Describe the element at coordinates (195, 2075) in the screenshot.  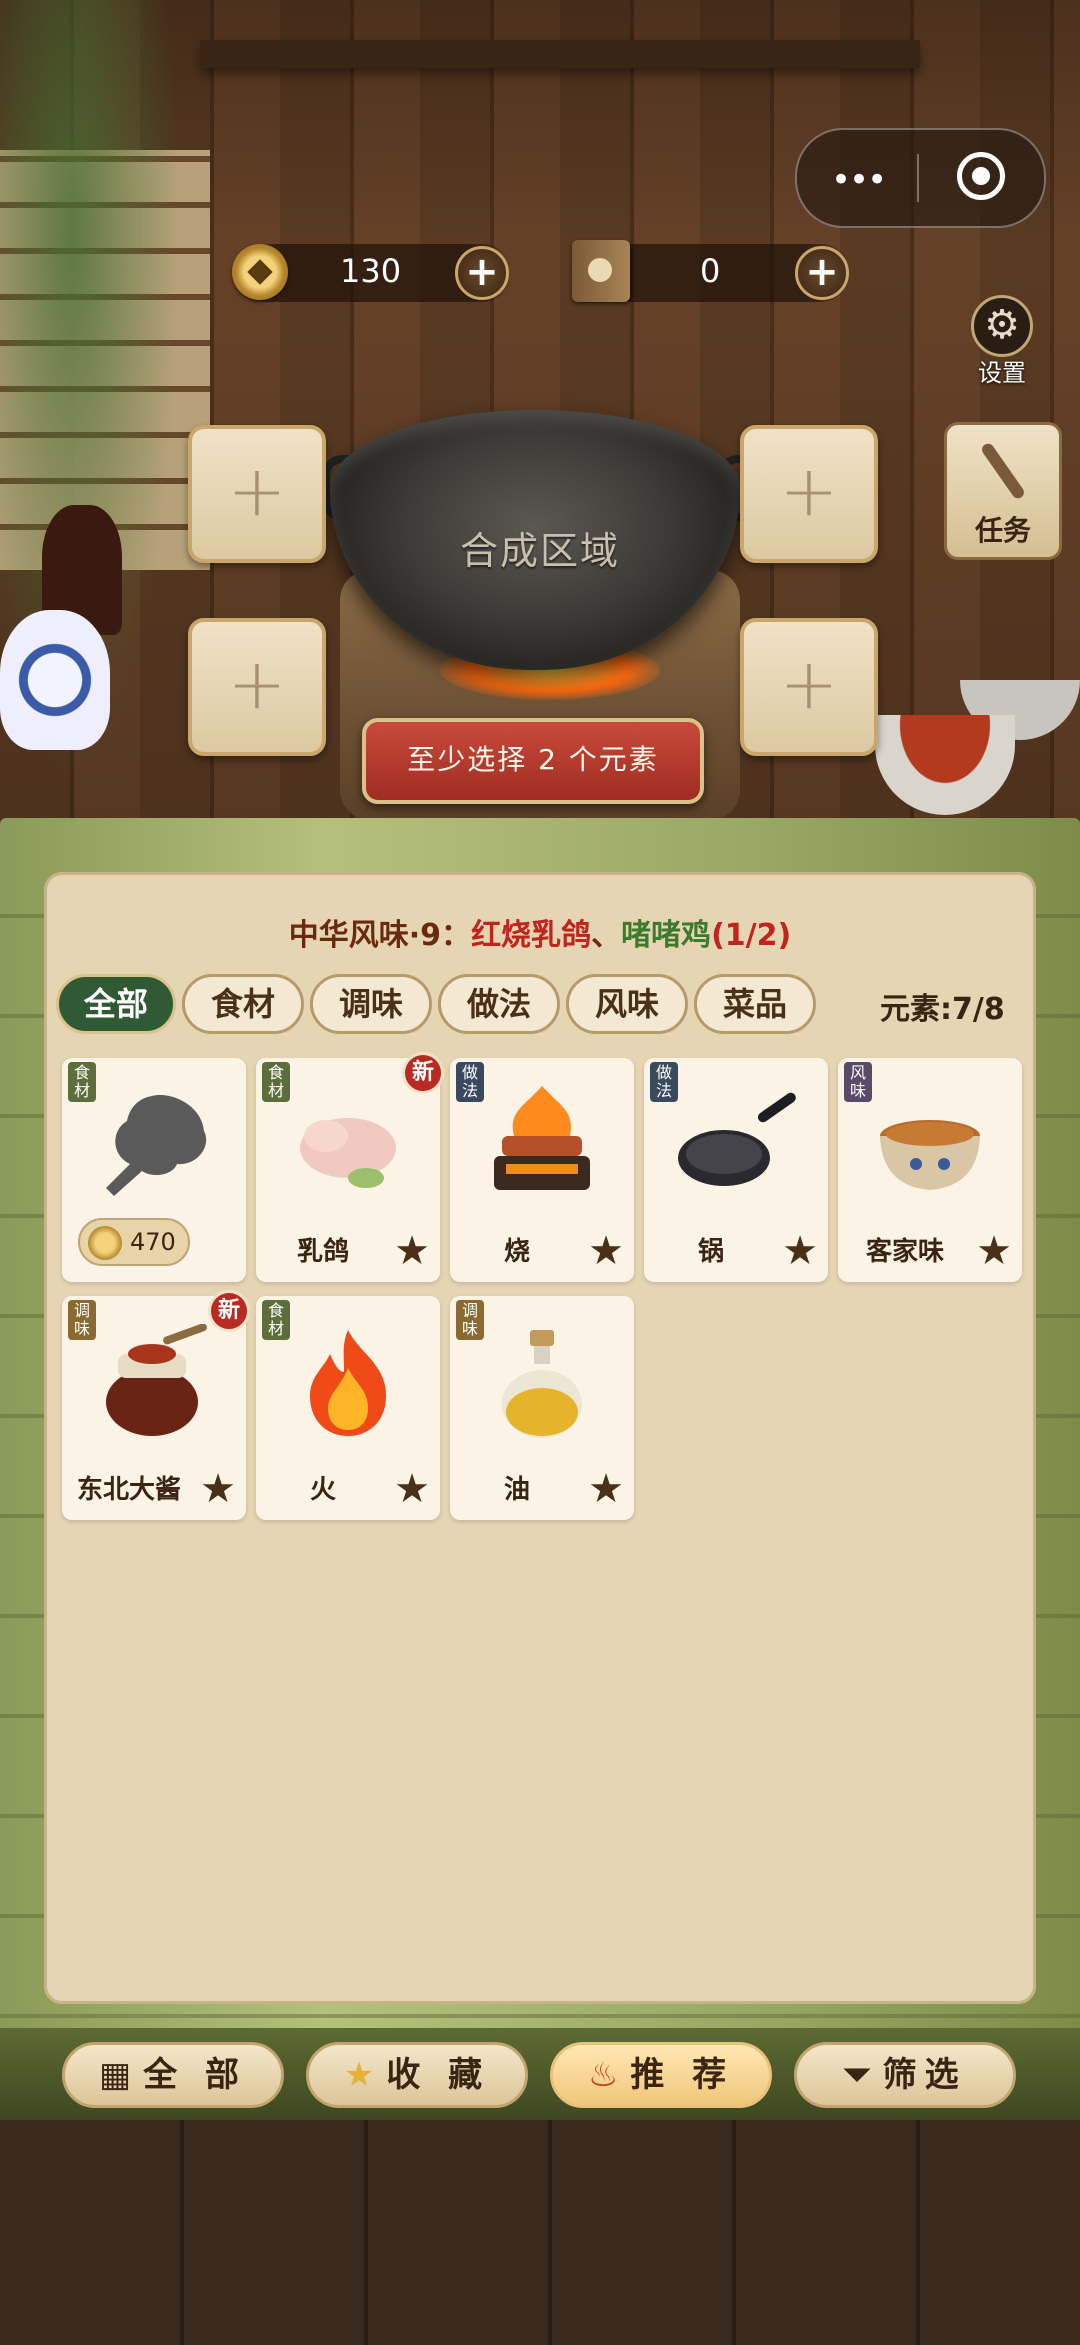
I see `nav-all-label: 全 部` at that location.